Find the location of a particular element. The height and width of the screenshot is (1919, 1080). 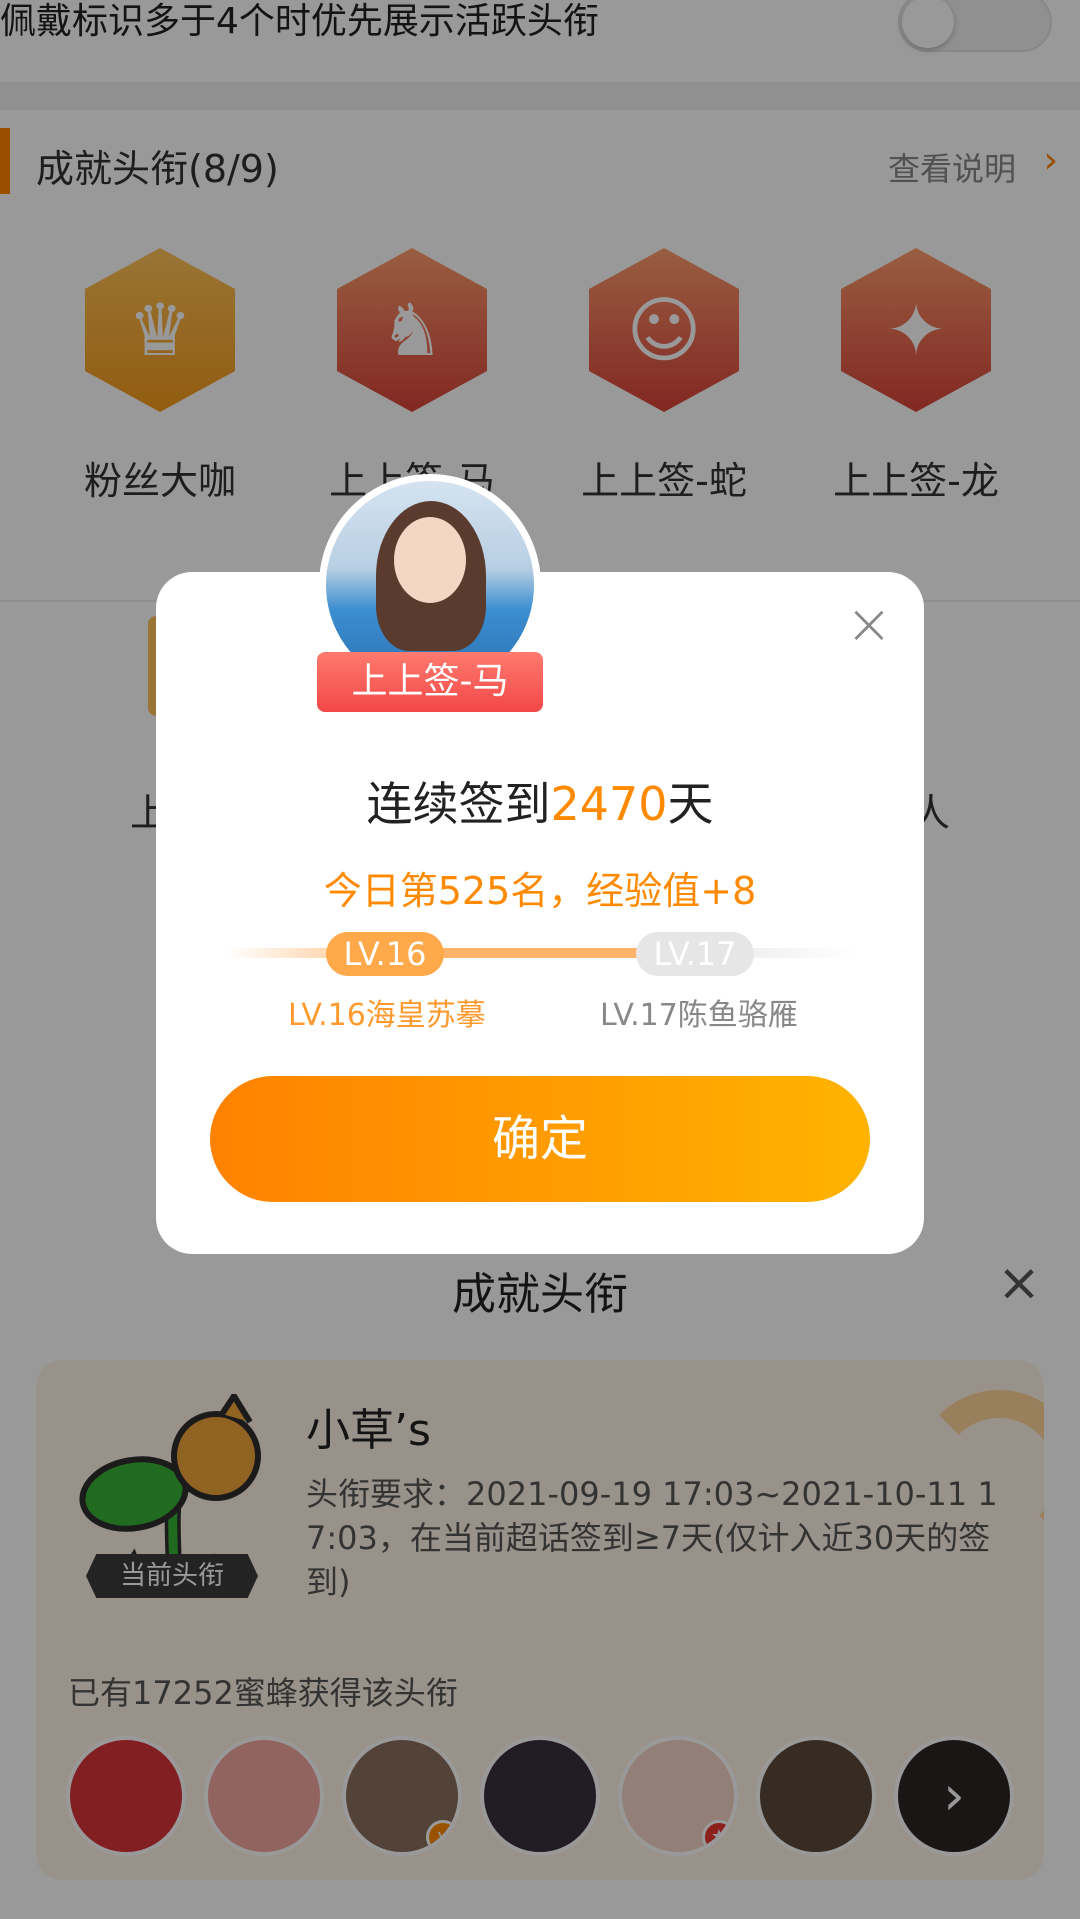

level-current-name: LV.16海皇苏摹 is located at coordinates (387, 1015).